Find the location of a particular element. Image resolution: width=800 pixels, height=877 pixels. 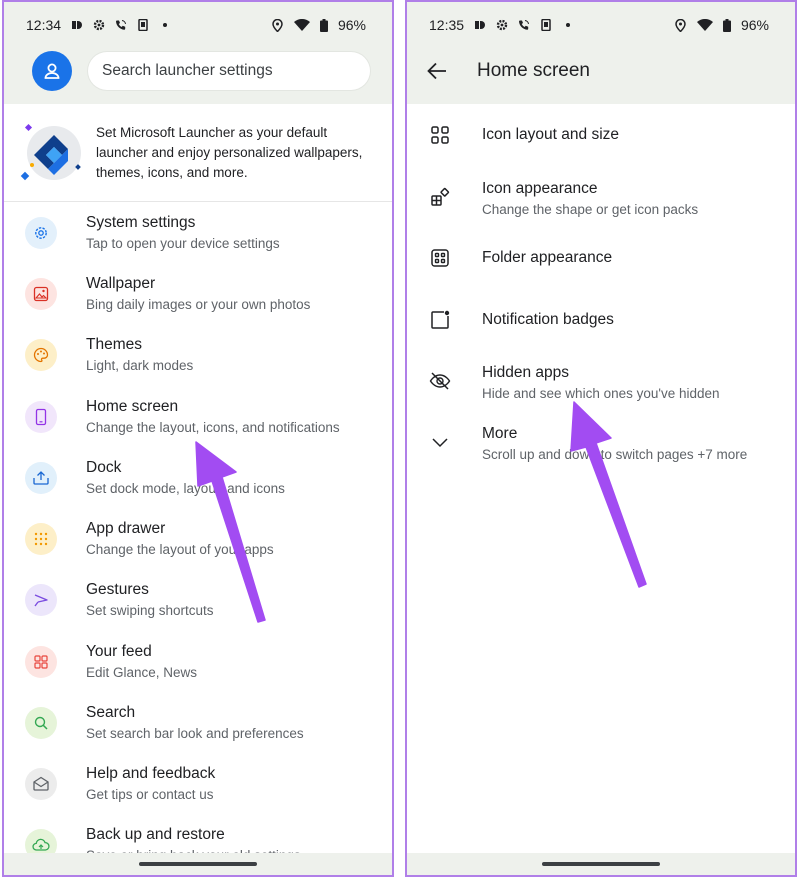

option-subtitle: Hide and see which ones you've hidden is located at coordinates (601, 393).